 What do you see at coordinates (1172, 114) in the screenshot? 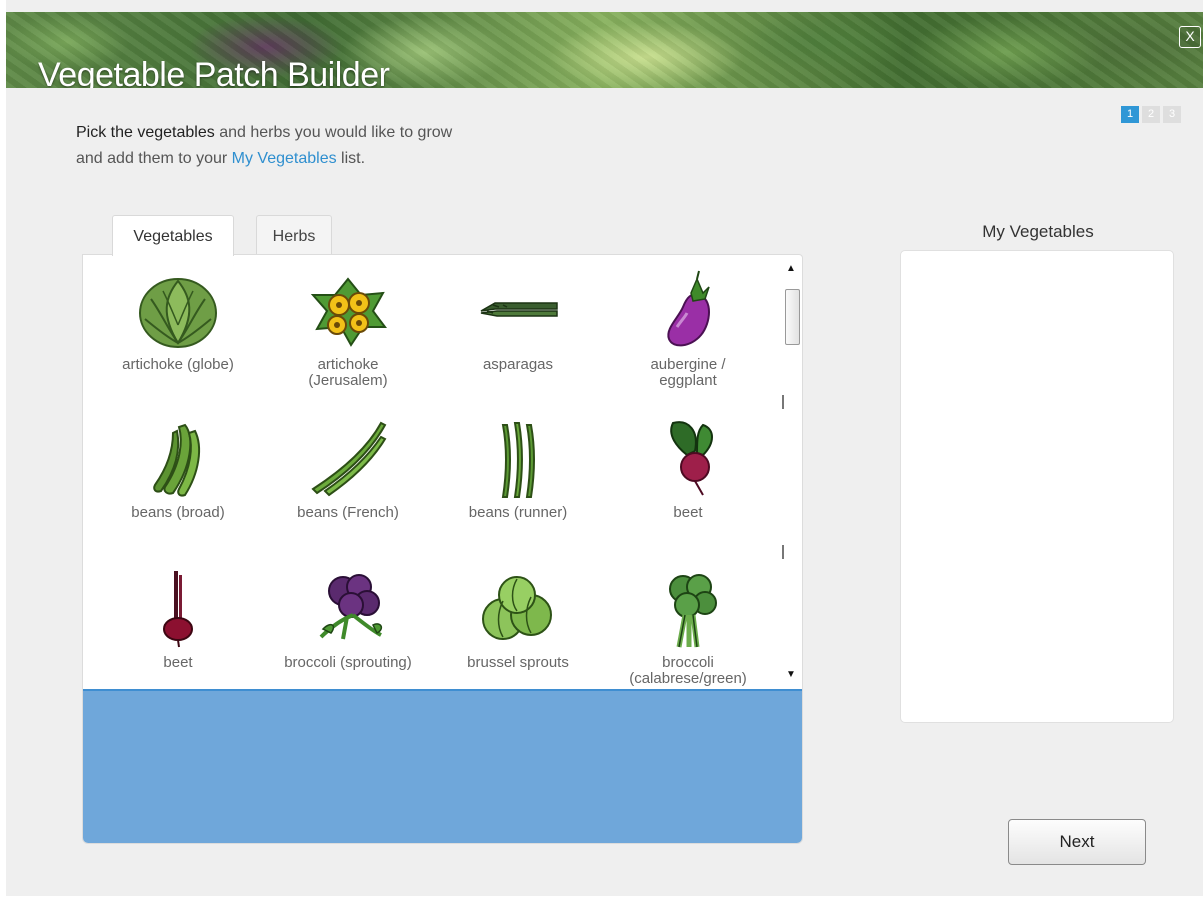
I see `step-3: 3` at bounding box center [1172, 114].